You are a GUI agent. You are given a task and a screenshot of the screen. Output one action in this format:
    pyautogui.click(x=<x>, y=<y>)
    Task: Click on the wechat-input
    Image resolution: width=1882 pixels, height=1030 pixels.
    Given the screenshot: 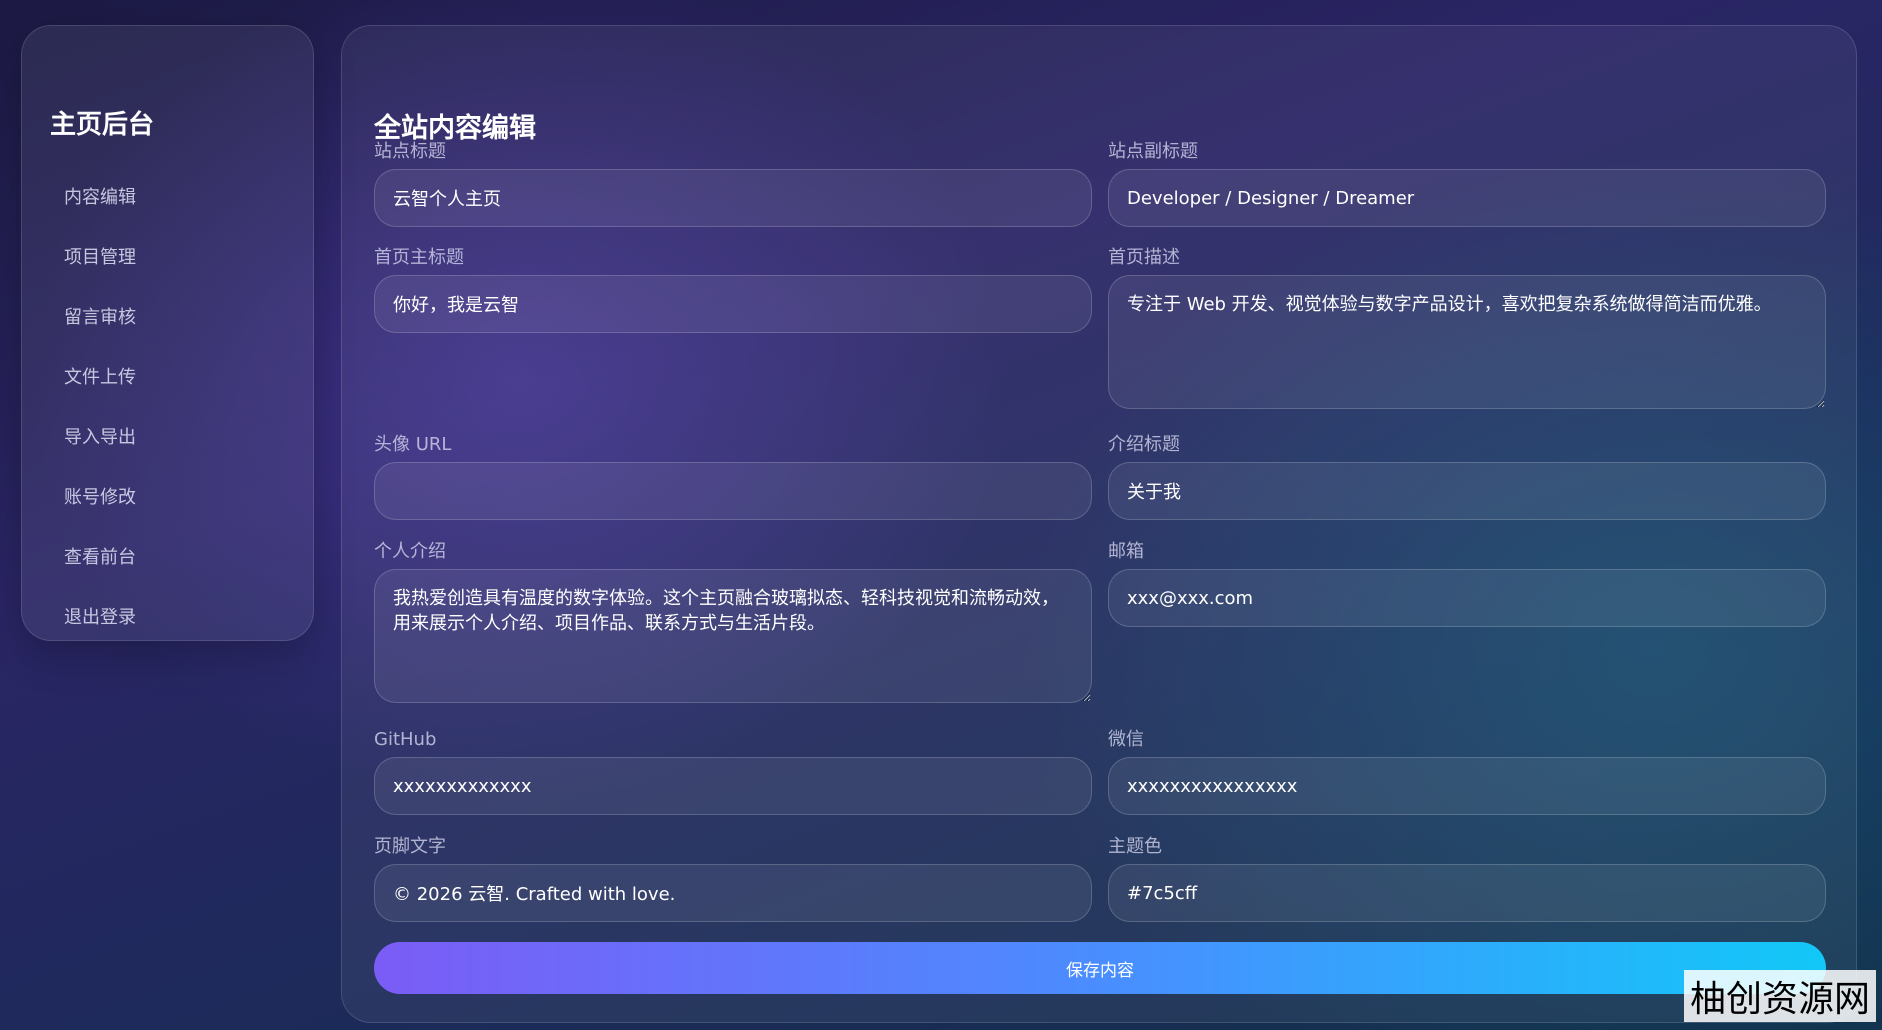 What is the action you would take?
    pyautogui.click(x=1467, y=786)
    